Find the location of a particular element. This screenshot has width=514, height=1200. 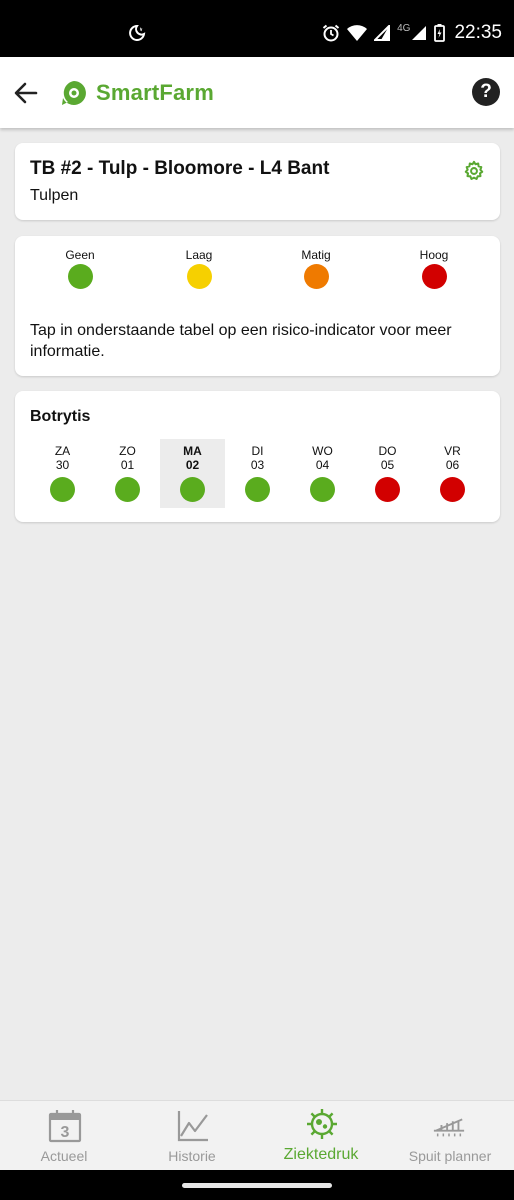

day-date: 04 is located at coordinates (322, 465).